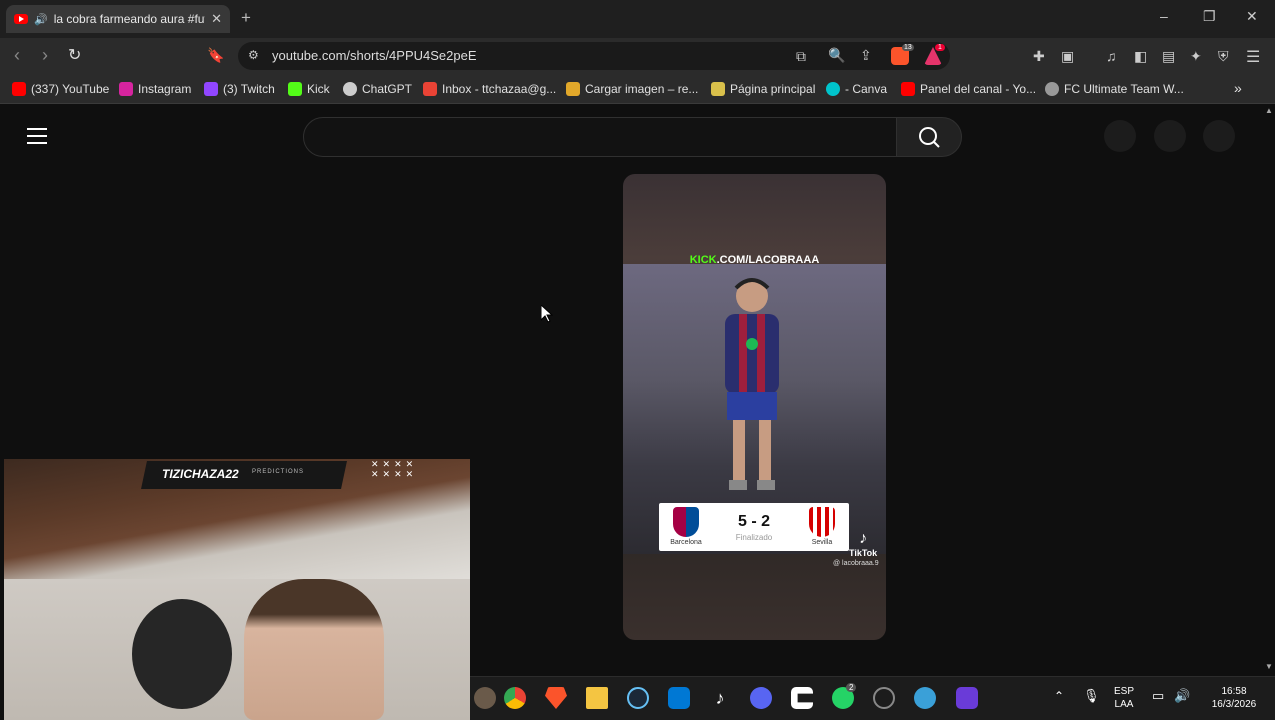 The height and width of the screenshot is (720, 1275). I want to click on chrome-icon, so click(515, 698).